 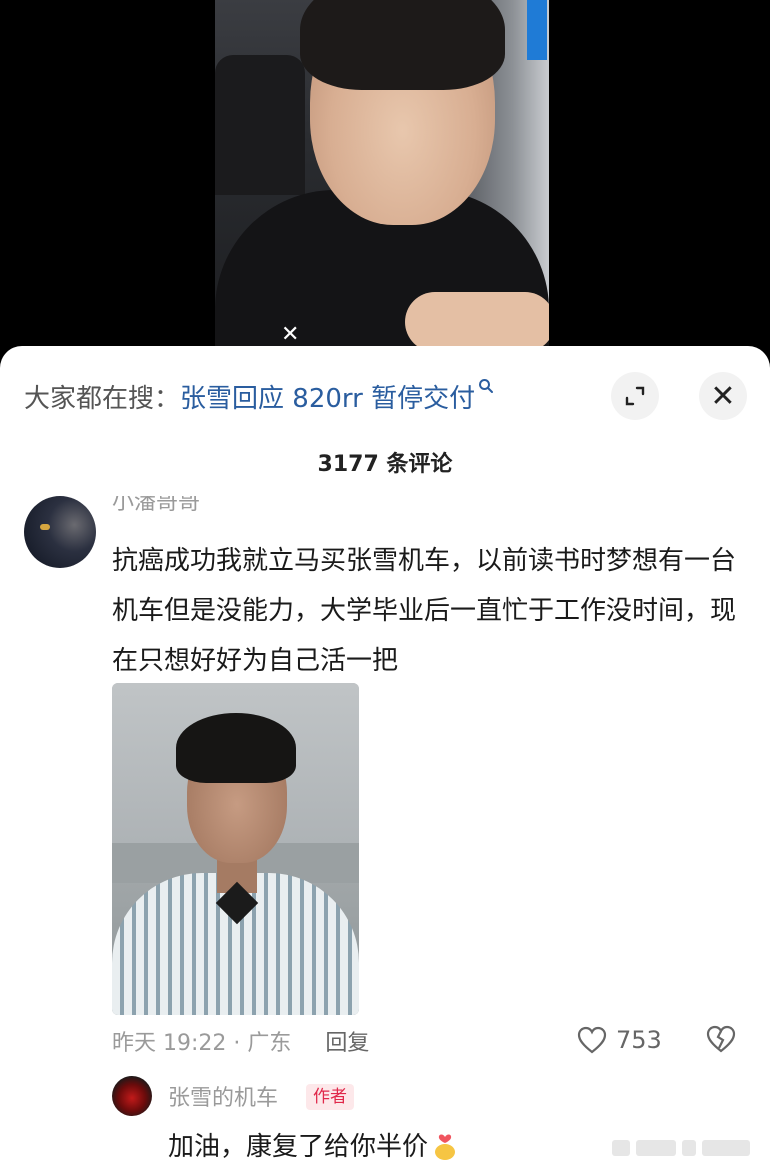 What do you see at coordinates (537, 30) in the screenshot?
I see `video-background-object` at bounding box center [537, 30].